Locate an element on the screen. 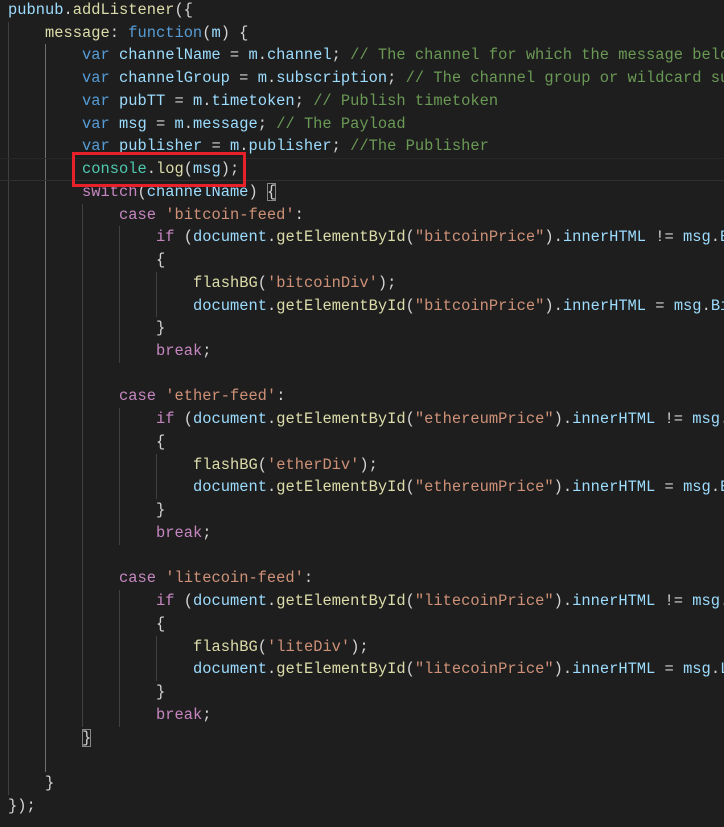 This screenshot has height=827, width=724. code-line: console.log(msg); is located at coordinates (362, 169).